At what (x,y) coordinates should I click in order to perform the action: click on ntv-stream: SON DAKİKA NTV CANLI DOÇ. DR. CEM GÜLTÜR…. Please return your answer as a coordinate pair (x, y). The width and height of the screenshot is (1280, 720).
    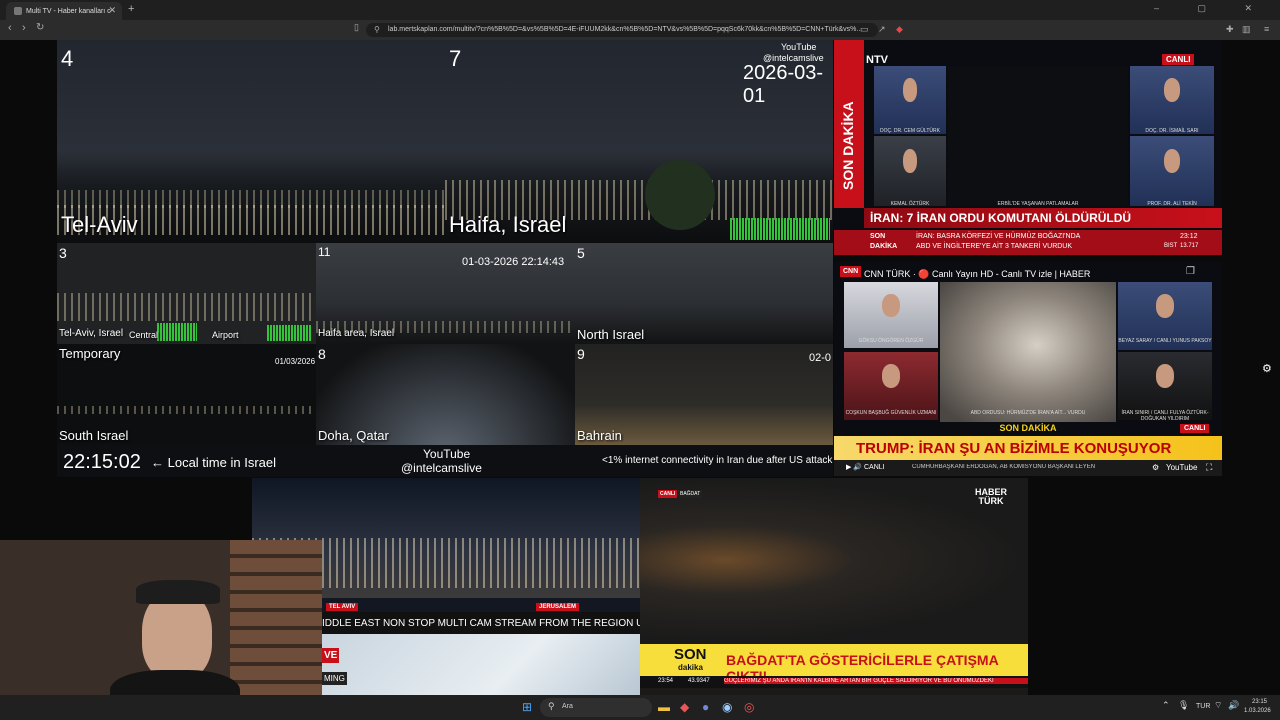
    Looking at the image, I should click on (1028, 147).